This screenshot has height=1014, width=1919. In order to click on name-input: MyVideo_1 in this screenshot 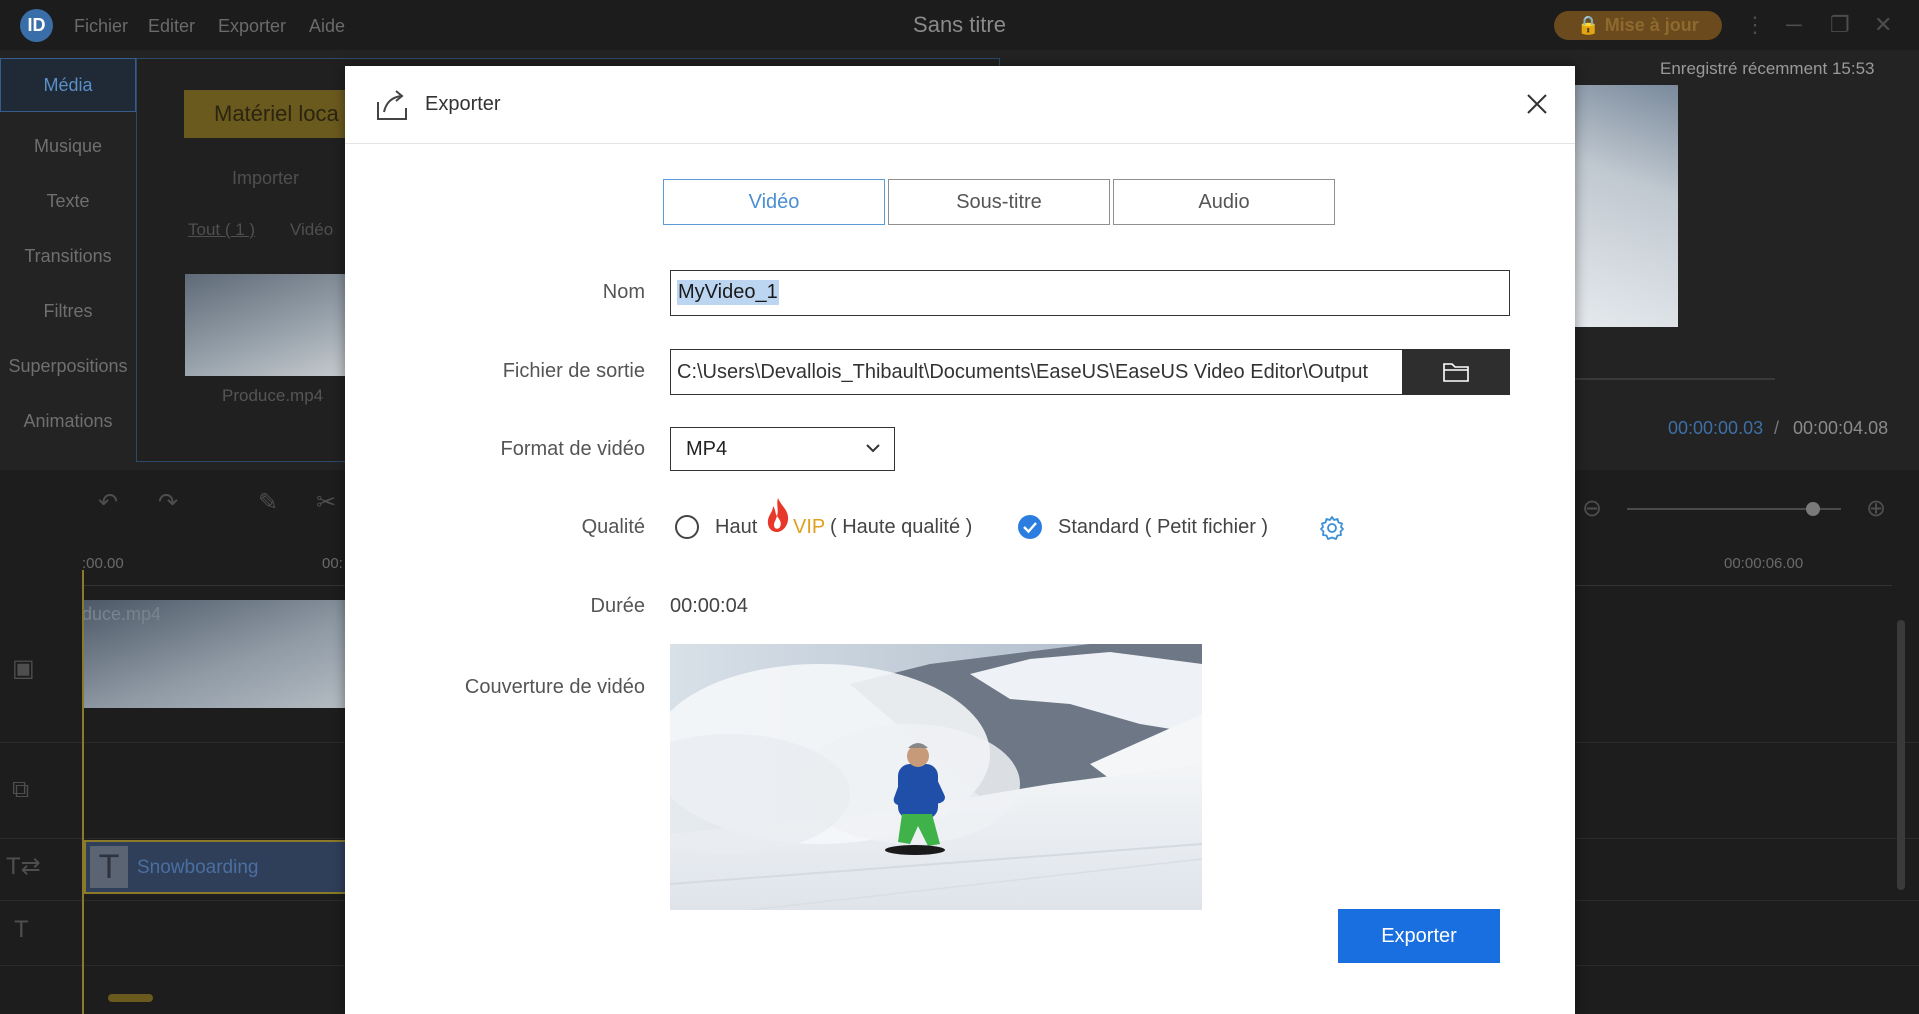, I will do `click(1090, 293)`.